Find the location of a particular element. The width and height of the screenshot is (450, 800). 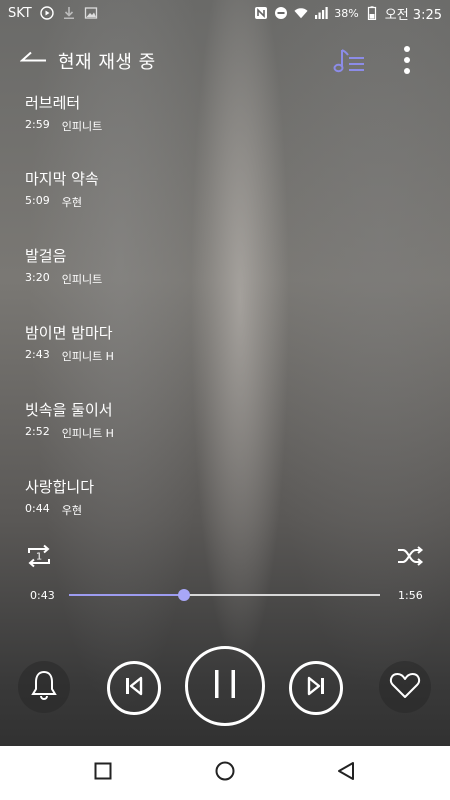

back-triangle-icon is located at coordinates (346, 773).